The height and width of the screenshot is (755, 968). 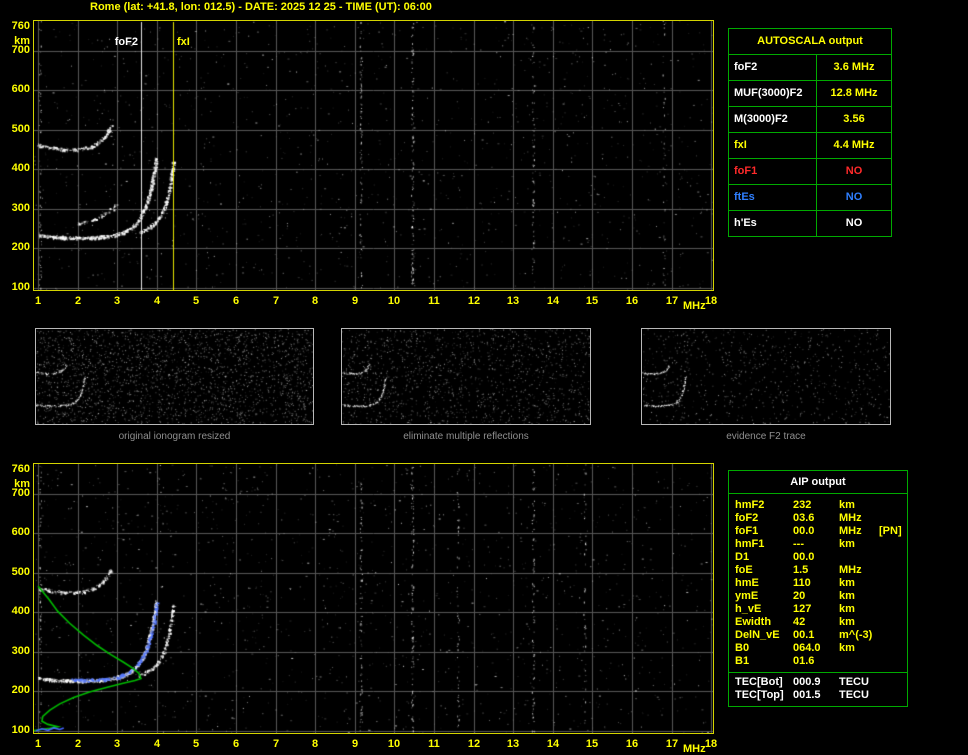 I want to click on y-tick-760-bottom: 760, so click(x=20, y=469).